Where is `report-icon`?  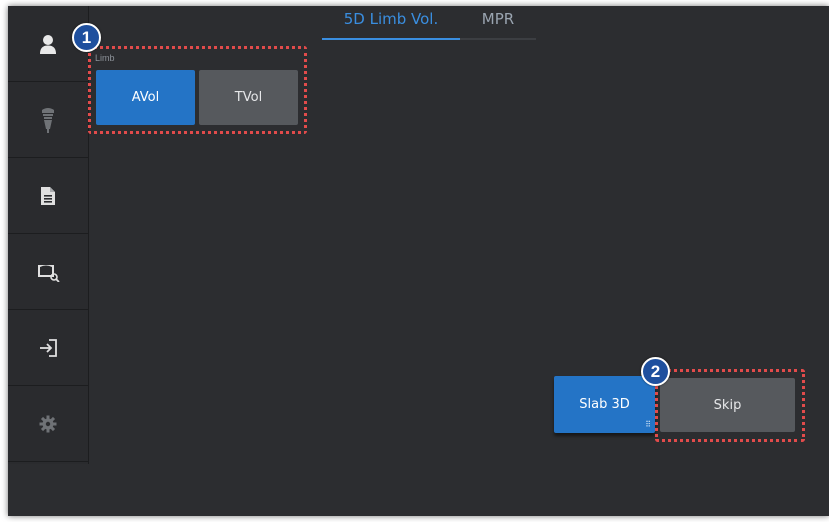 report-icon is located at coordinates (48, 195).